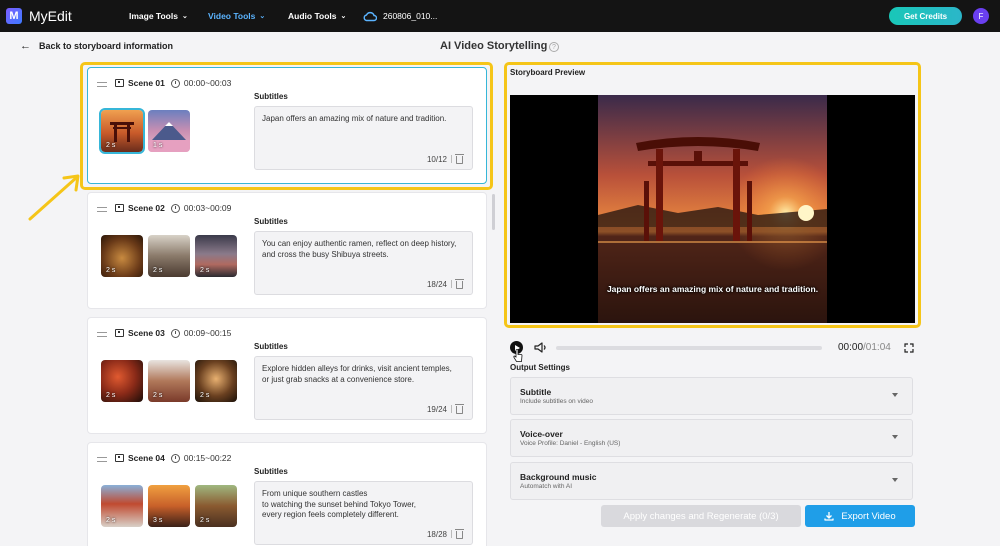 Image resolution: width=1000 pixels, height=546 pixels. What do you see at coordinates (689, 348) in the screenshot?
I see `playback-progress-bar` at bounding box center [689, 348].